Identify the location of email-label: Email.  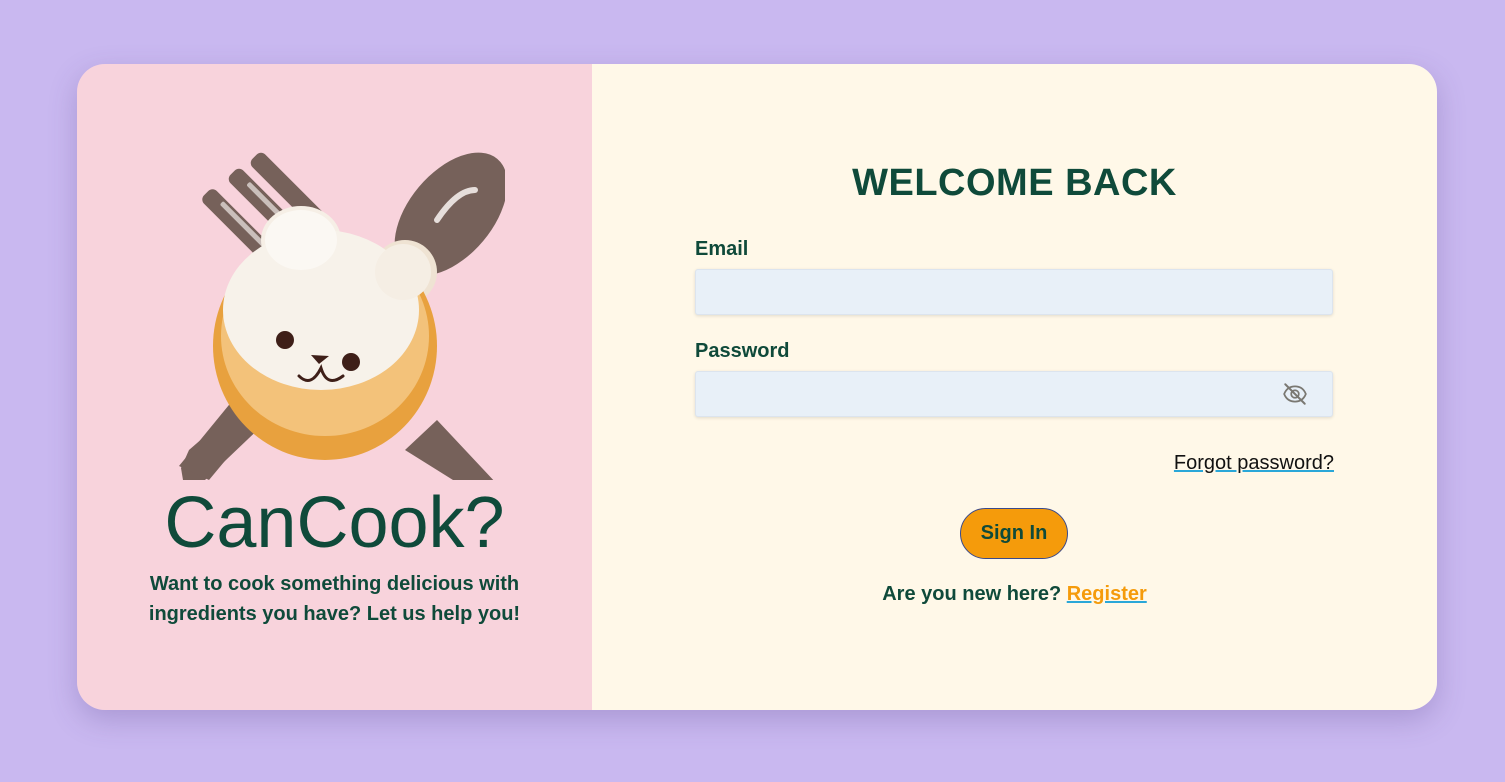
(722, 249).